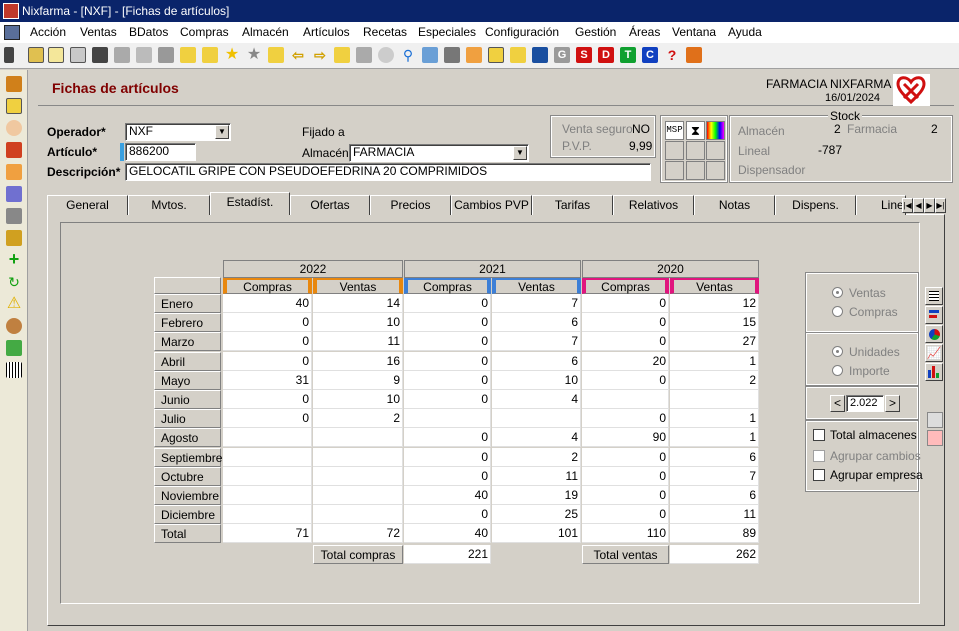 The height and width of the screenshot is (631, 959). I want to click on year-input: 2.022, so click(865, 403).